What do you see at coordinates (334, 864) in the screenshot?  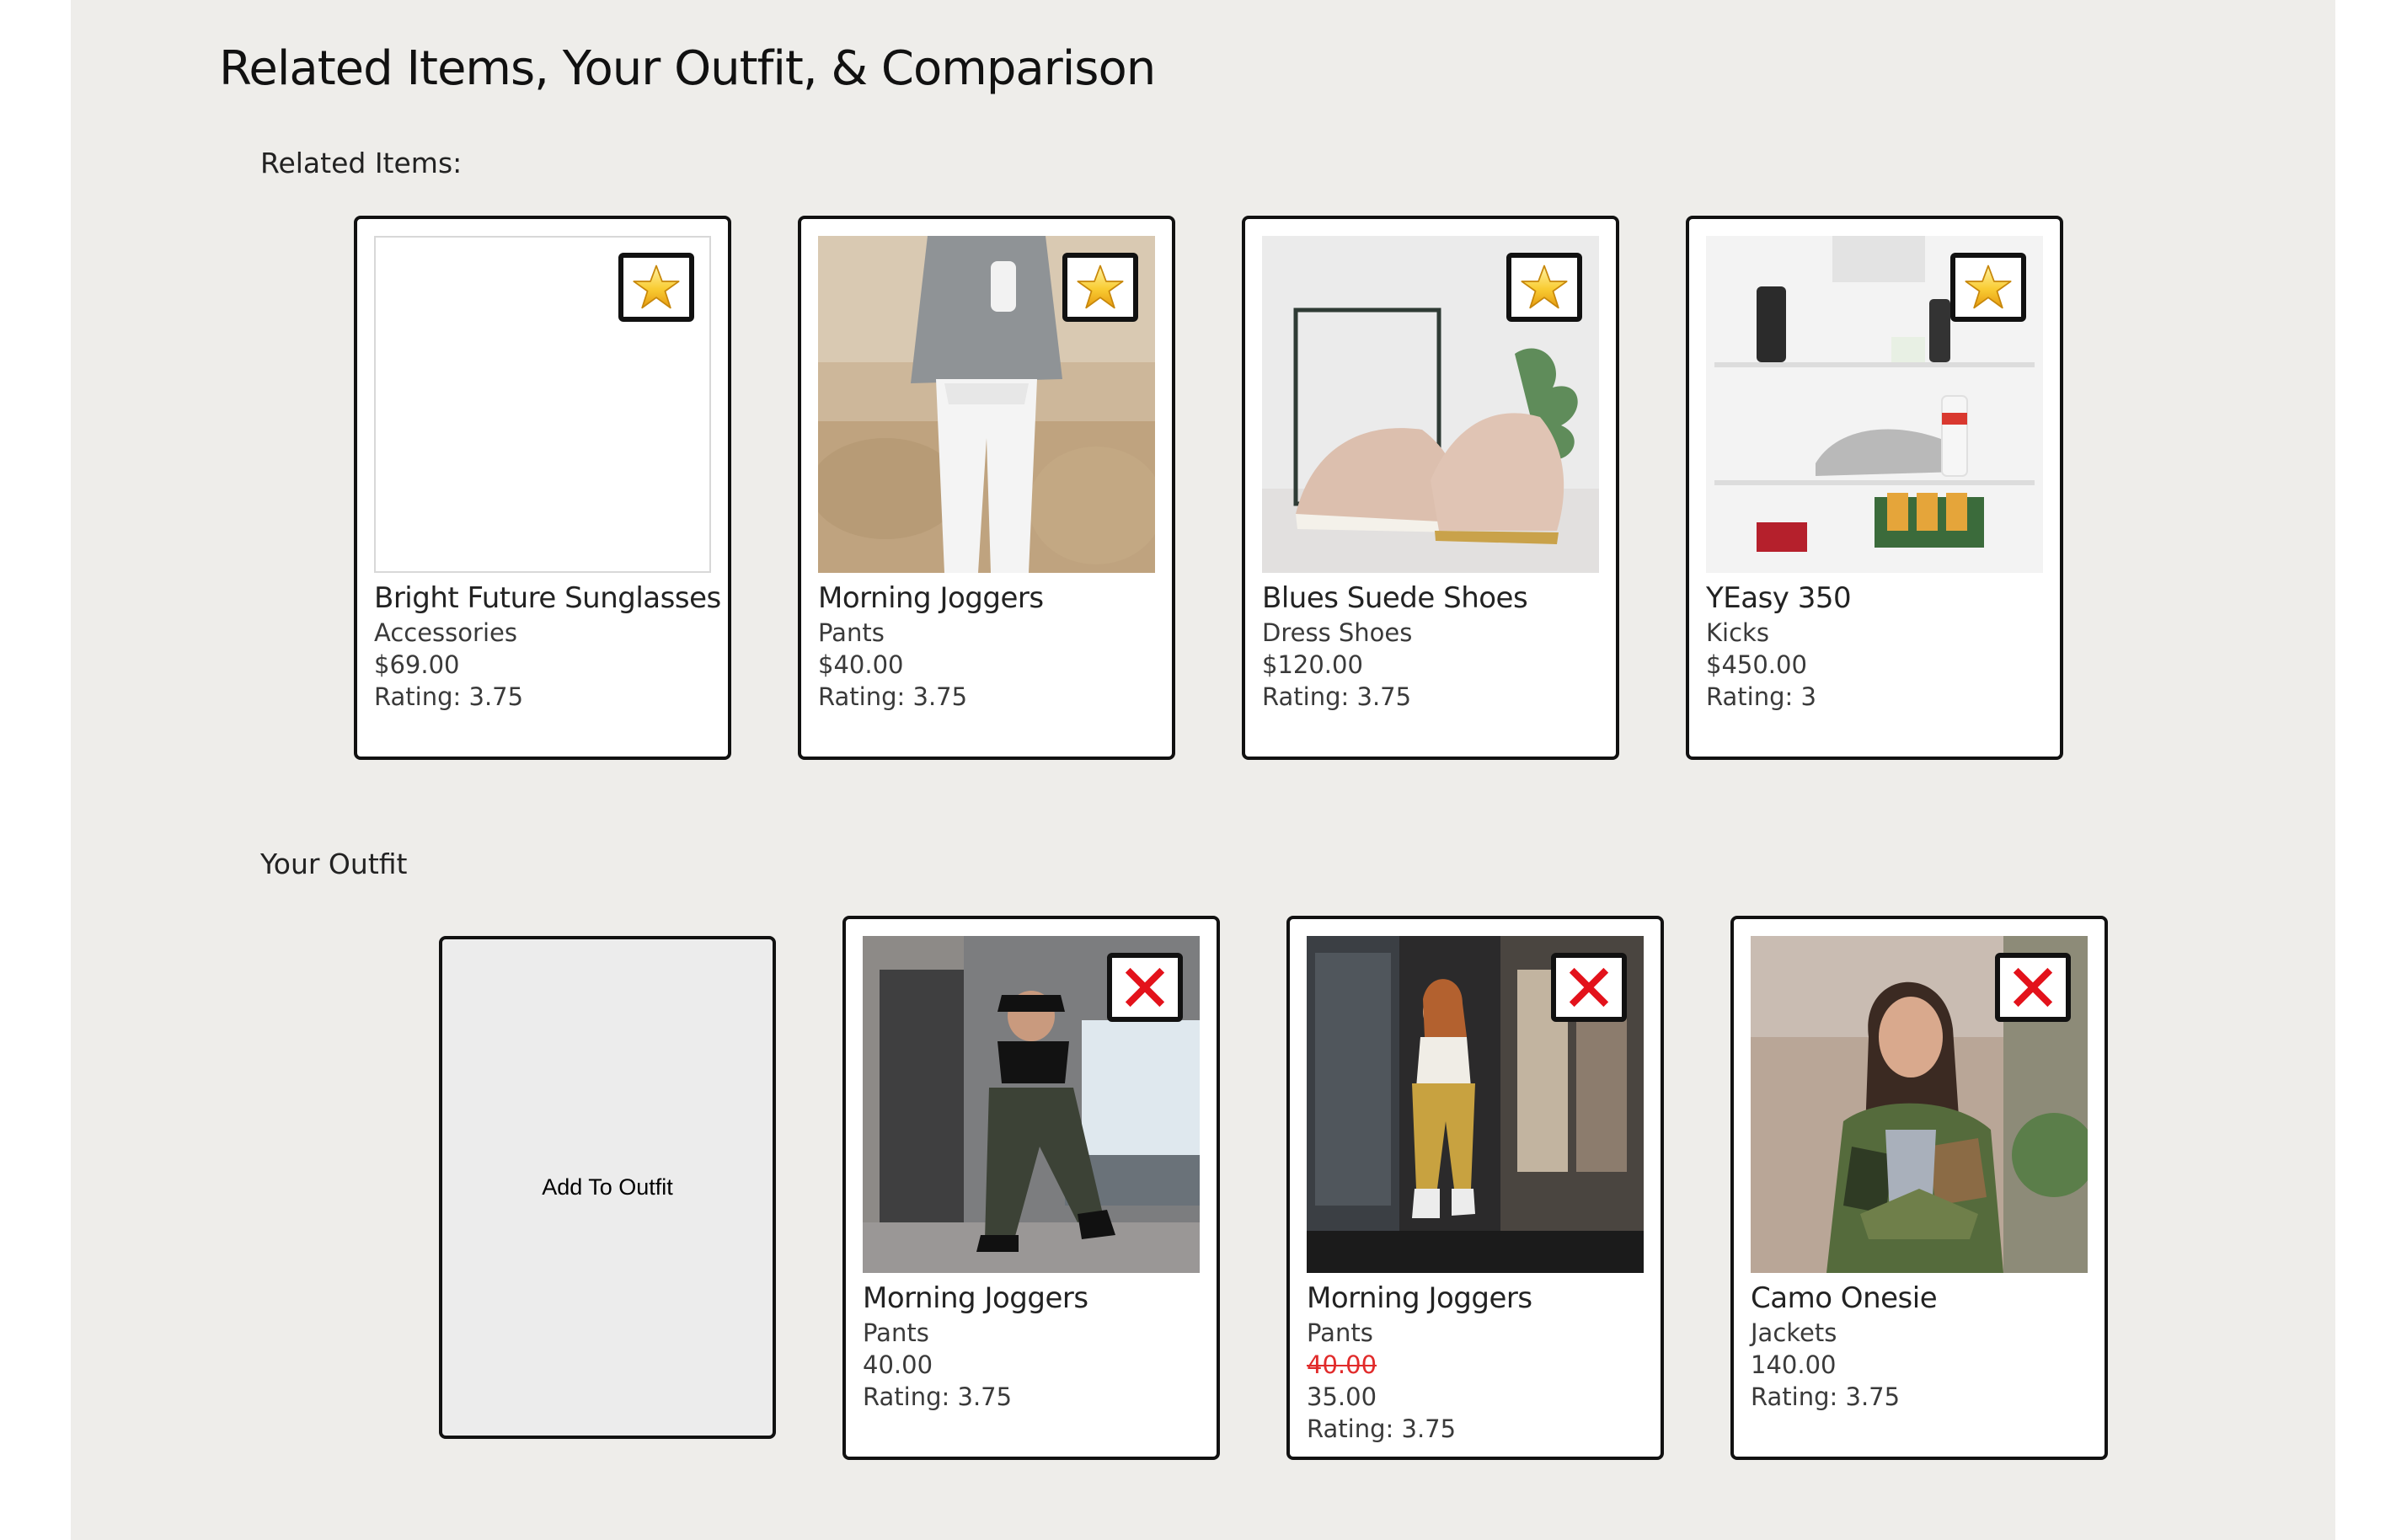 I see `your-outfit-label: Your Outfit` at bounding box center [334, 864].